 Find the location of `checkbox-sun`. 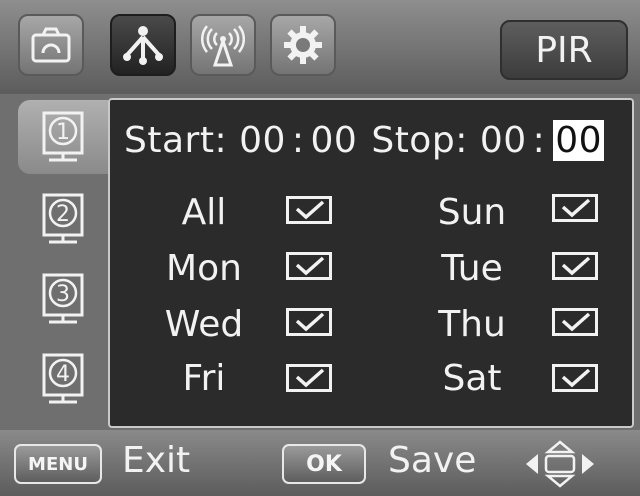

checkbox-sun is located at coordinates (575, 208).